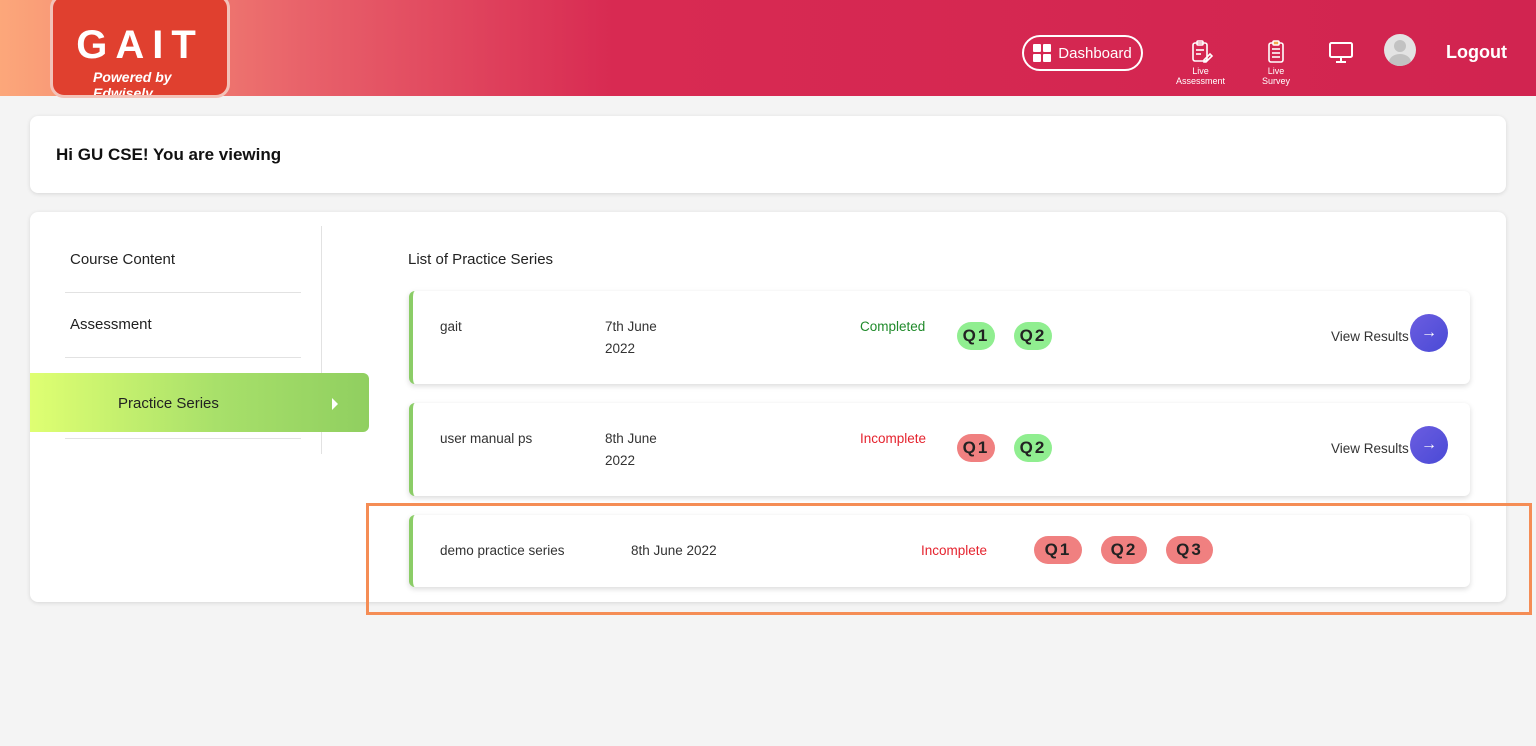 Image resolution: width=1536 pixels, height=746 pixels. I want to click on sidebar-item-label: Practice Series, so click(168, 403).